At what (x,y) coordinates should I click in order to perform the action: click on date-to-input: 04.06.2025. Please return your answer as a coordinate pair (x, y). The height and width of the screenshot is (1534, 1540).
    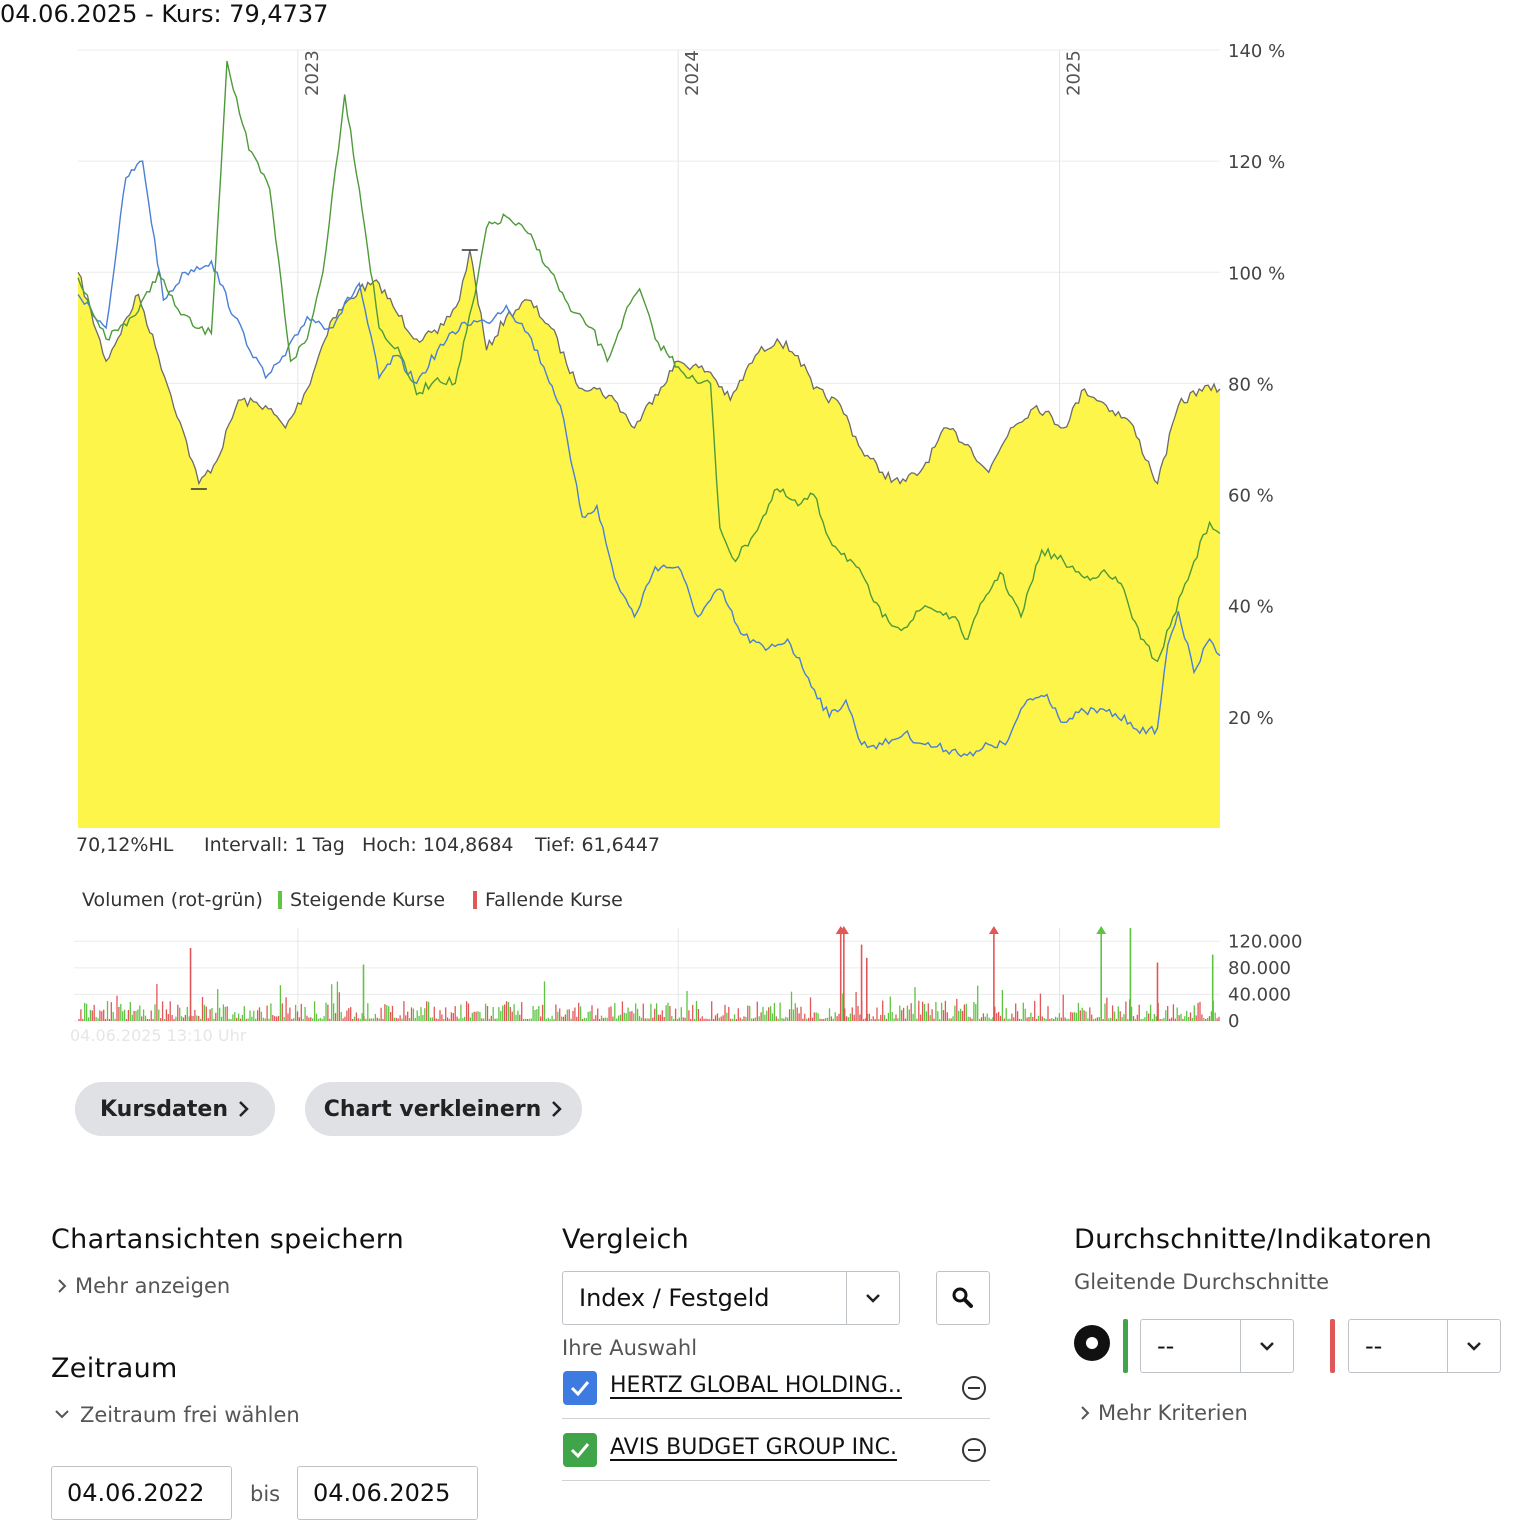
    Looking at the image, I should click on (387, 1493).